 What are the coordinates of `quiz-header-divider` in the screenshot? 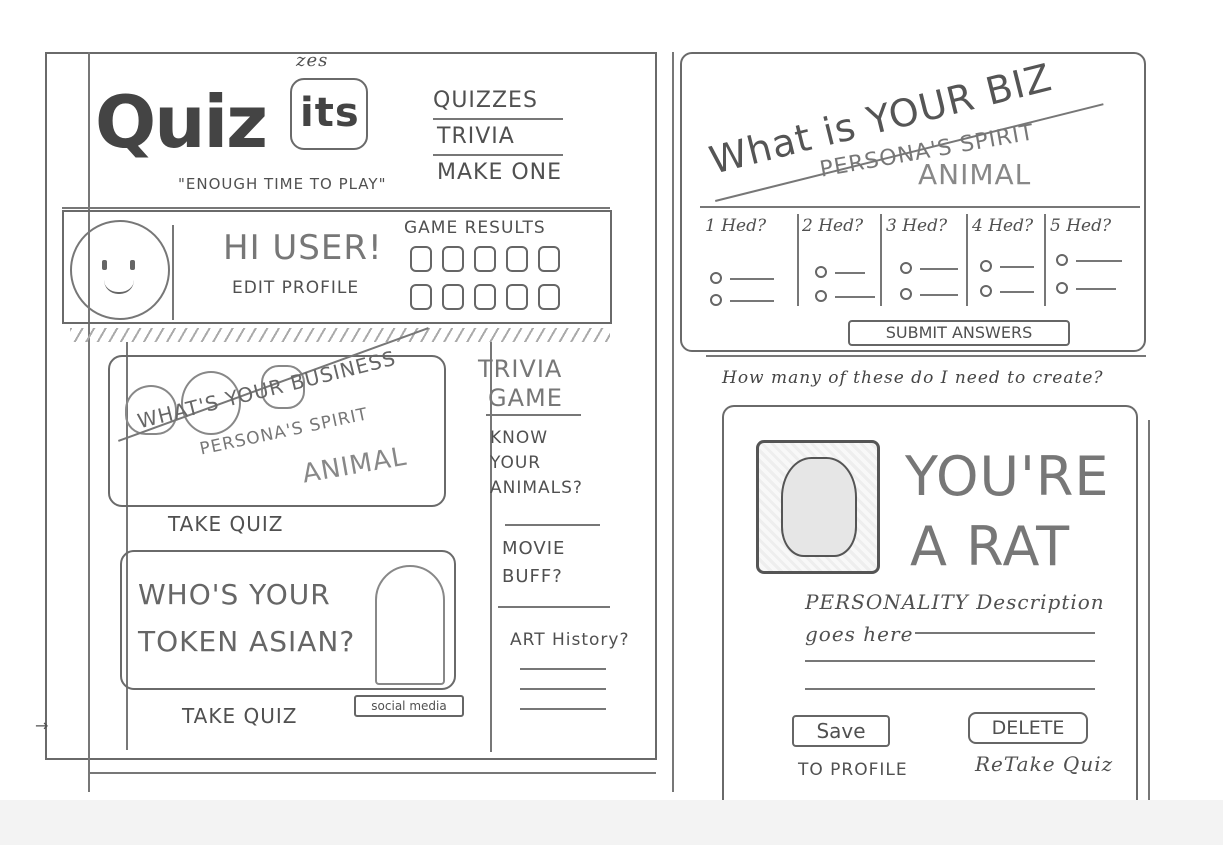 It's located at (920, 207).